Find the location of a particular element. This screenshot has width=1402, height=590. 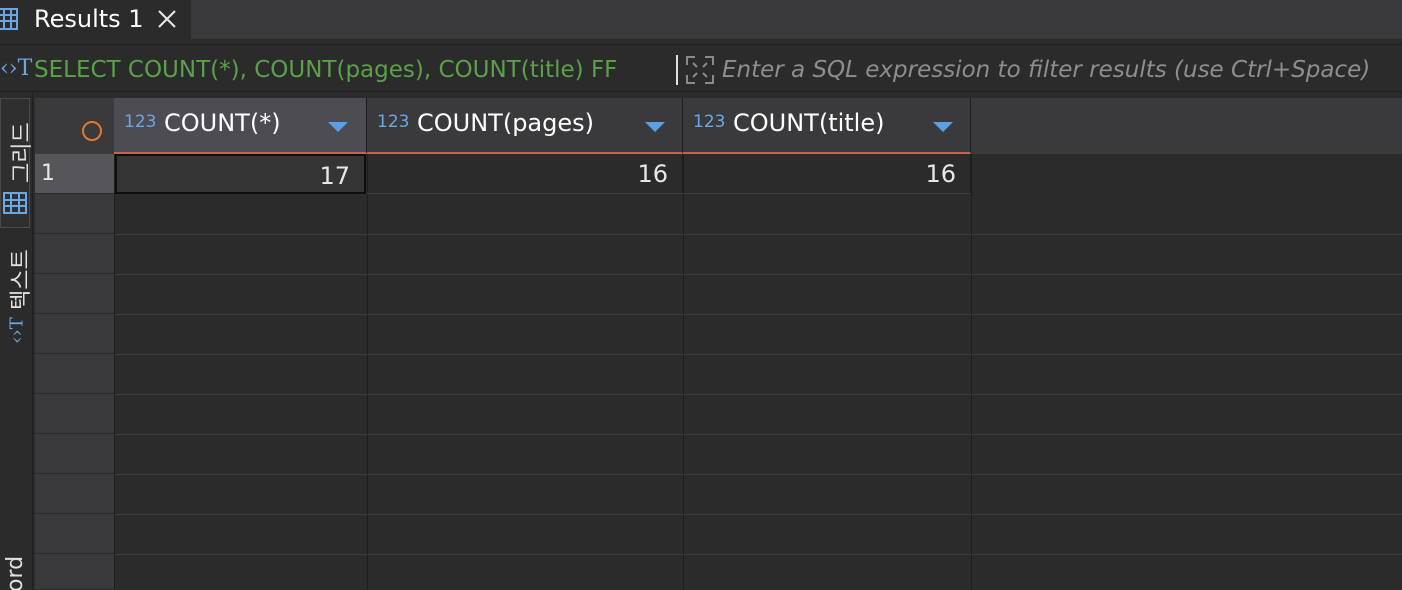

text-caret is located at coordinates (677, 70).